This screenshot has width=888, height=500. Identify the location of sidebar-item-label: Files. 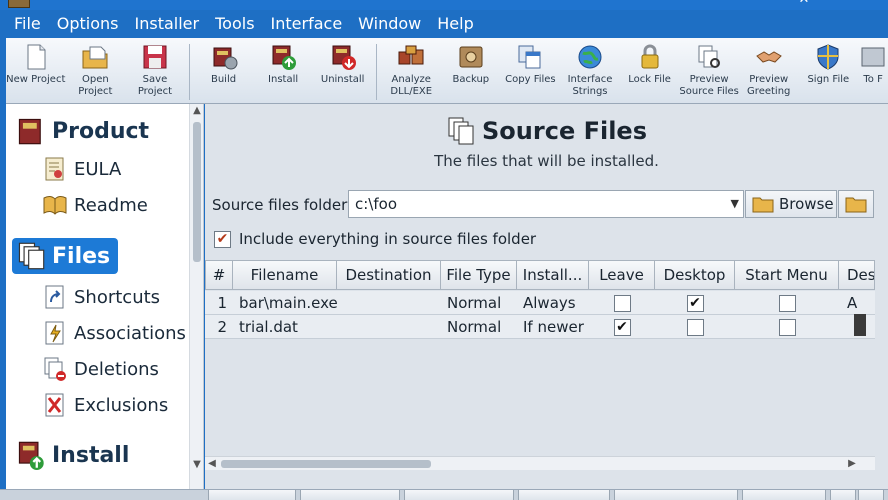
(81, 256).